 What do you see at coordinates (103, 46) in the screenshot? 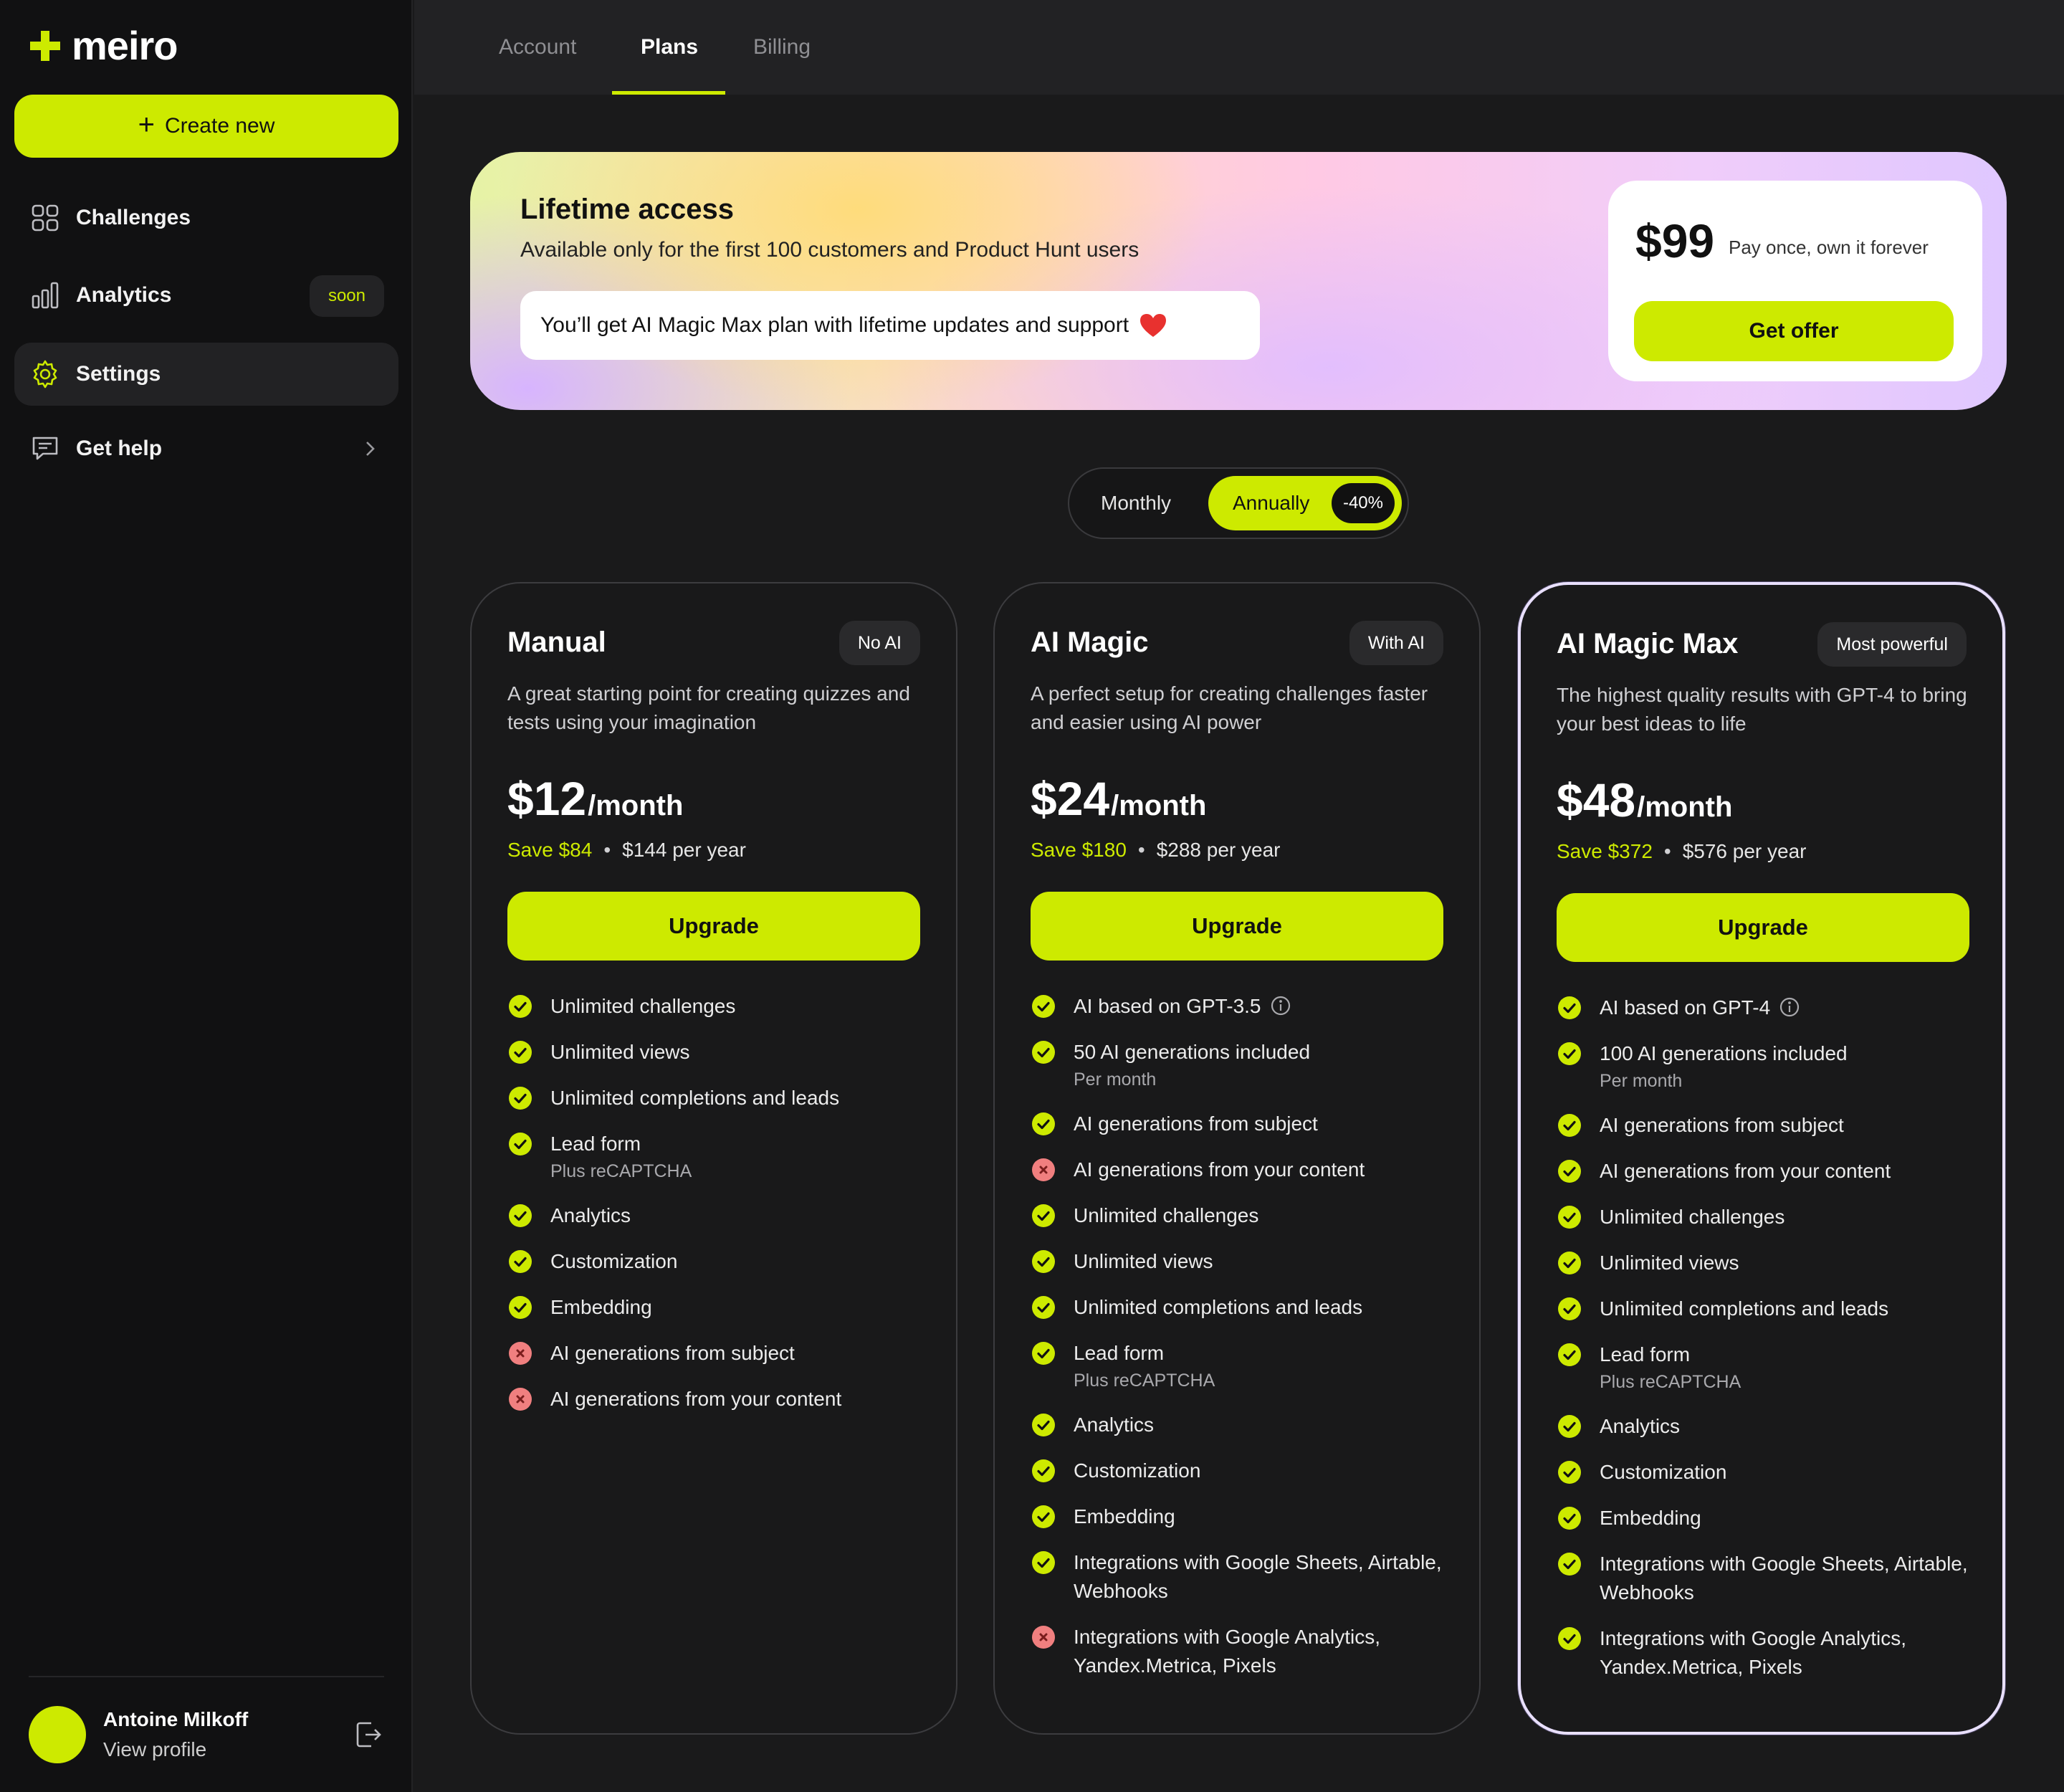
I see `logo: meiro` at bounding box center [103, 46].